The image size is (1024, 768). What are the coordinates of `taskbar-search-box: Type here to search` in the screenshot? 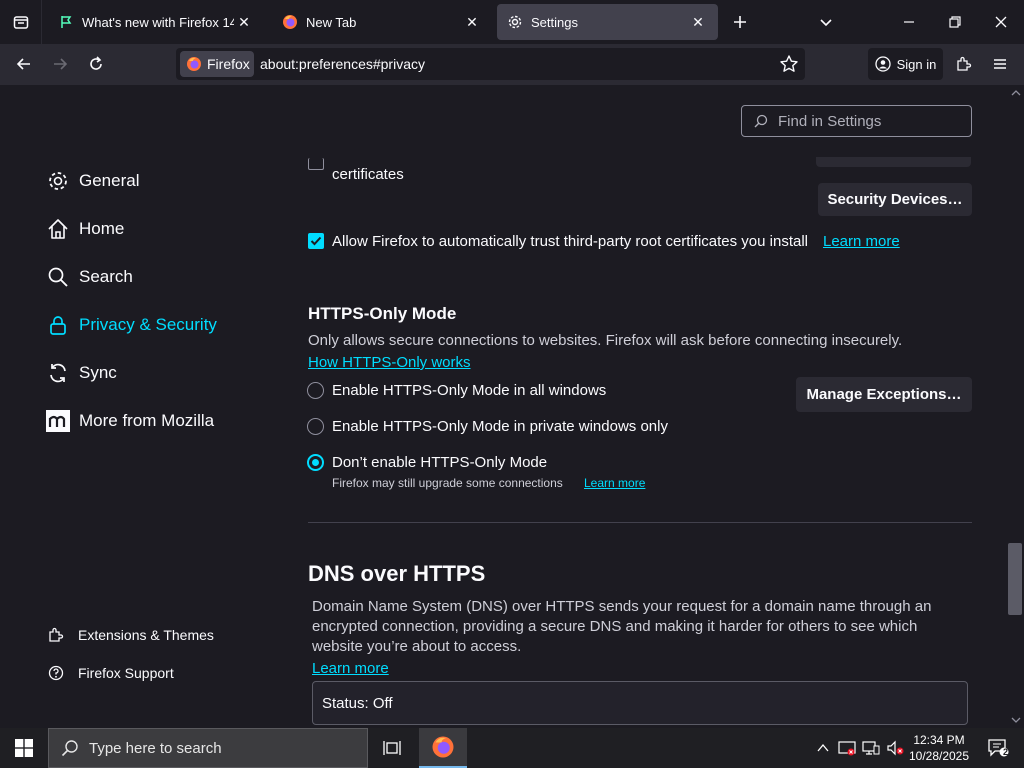 It's located at (208, 748).